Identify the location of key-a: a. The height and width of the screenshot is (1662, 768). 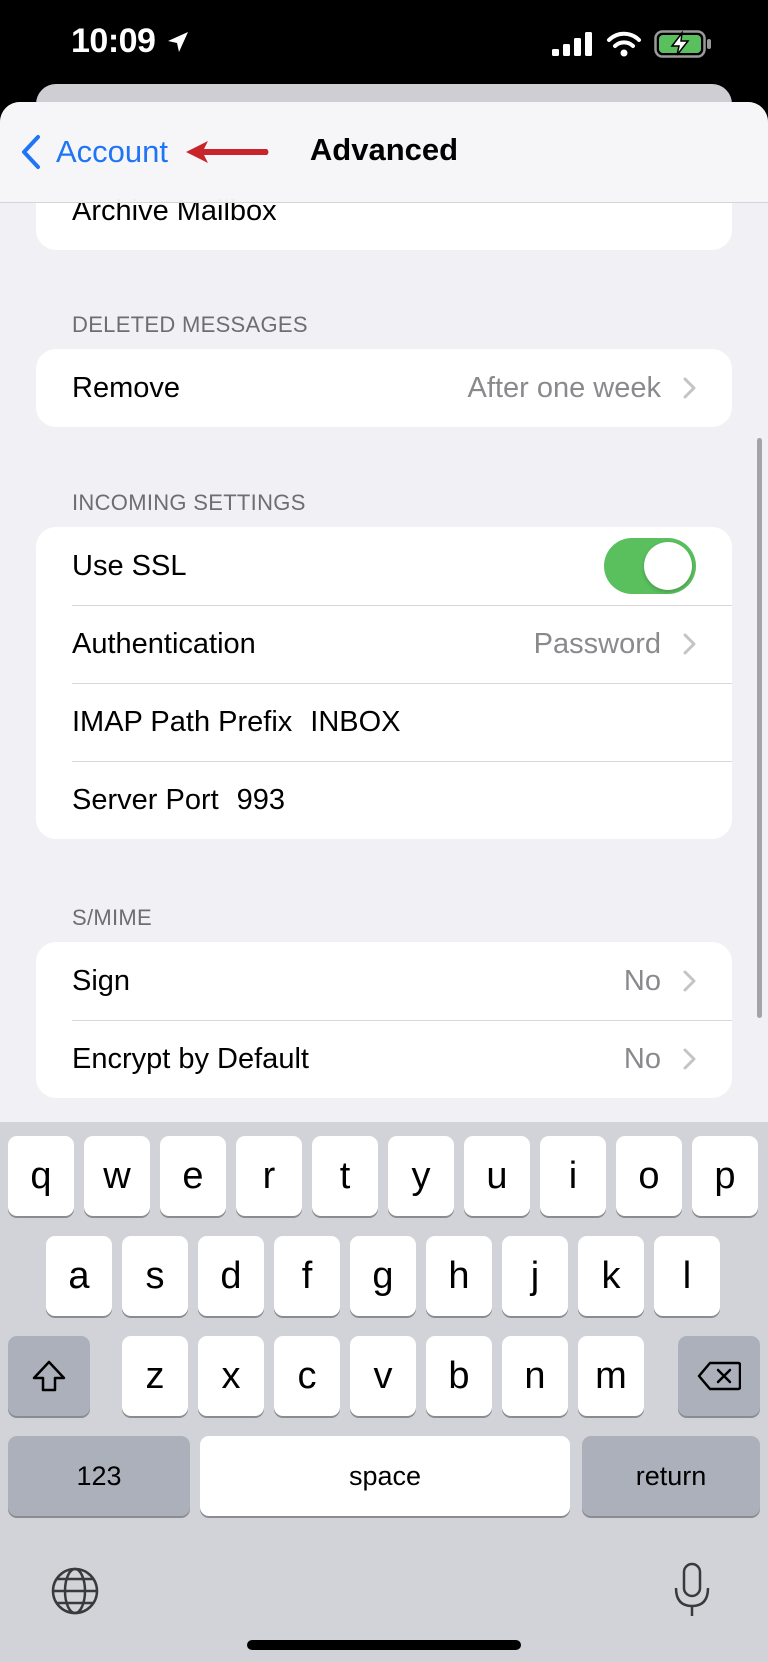
(79, 1276).